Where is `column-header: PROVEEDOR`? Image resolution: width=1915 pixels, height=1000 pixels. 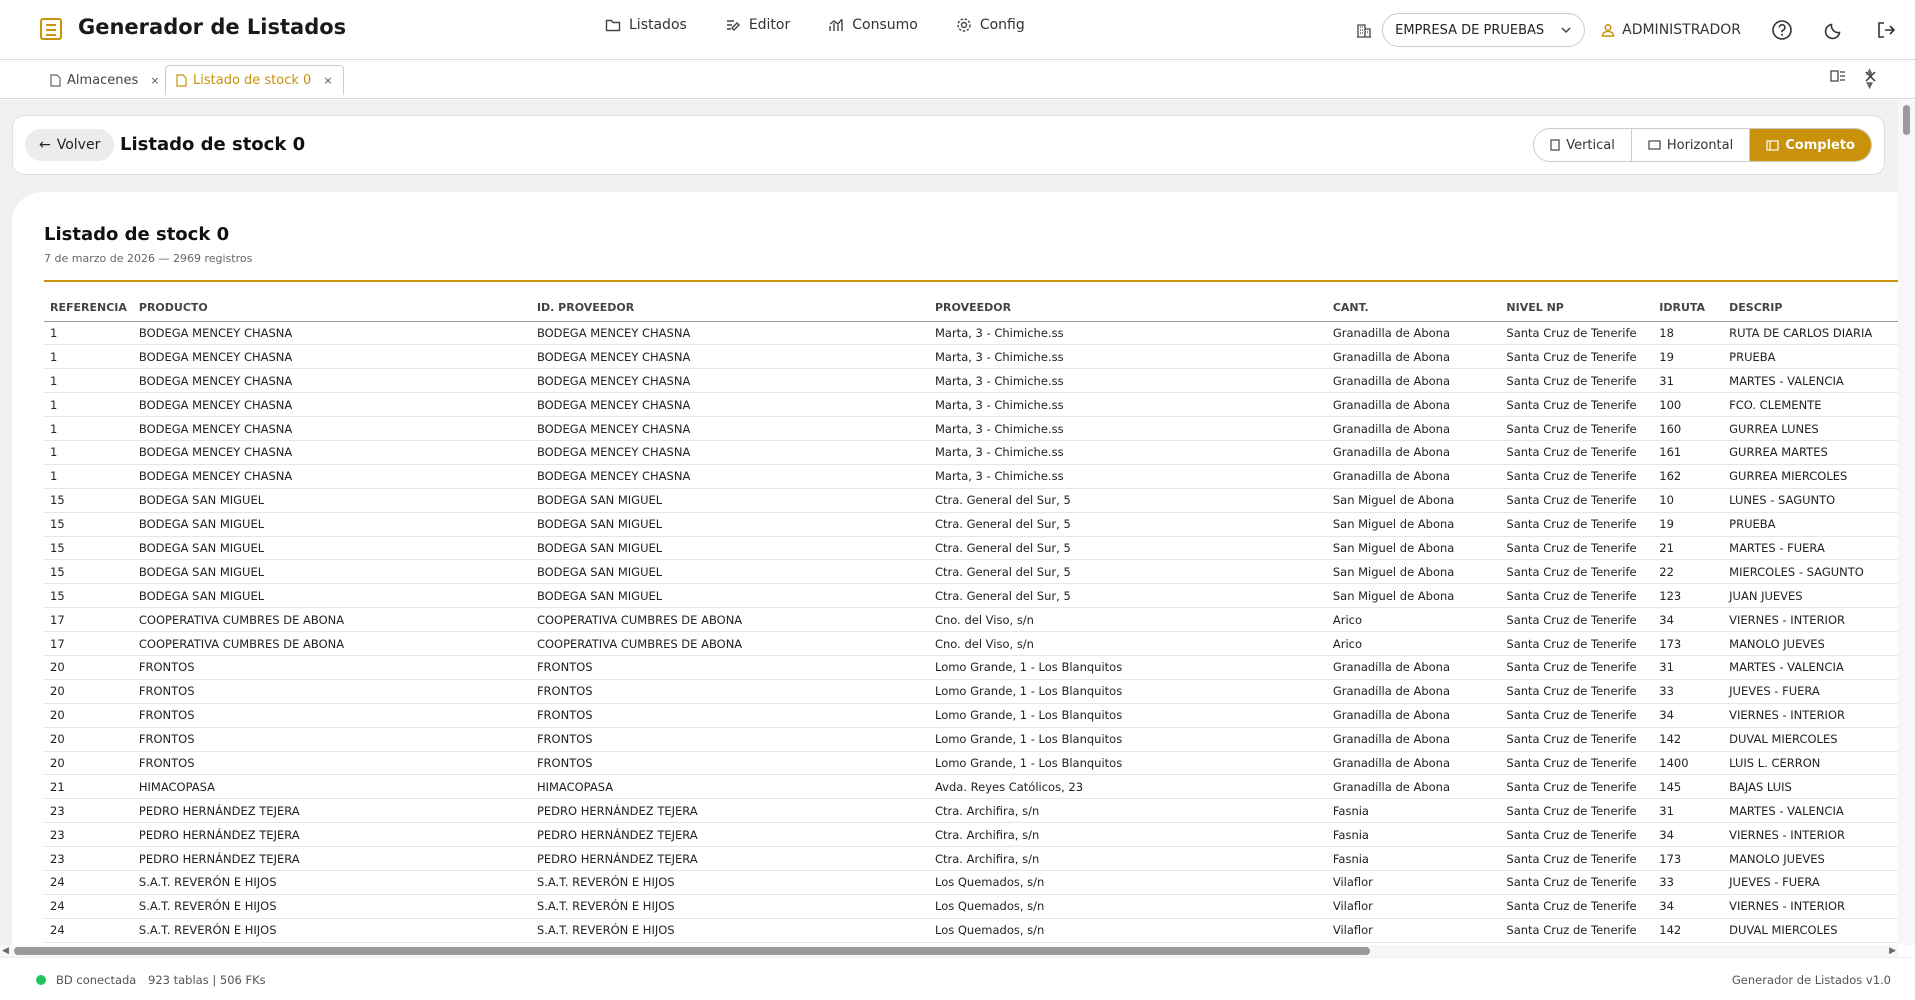
column-header: PROVEEDOR is located at coordinates (1127, 308).